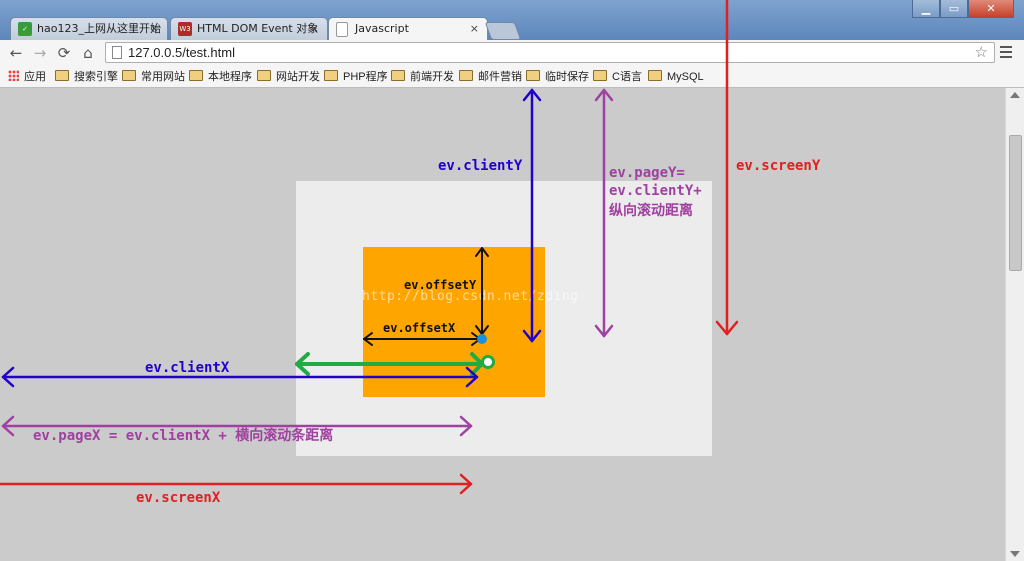 The height and width of the screenshot is (561, 1024). Describe the element at coordinates (488, 362) in the screenshot. I see `click-point-marker` at that location.